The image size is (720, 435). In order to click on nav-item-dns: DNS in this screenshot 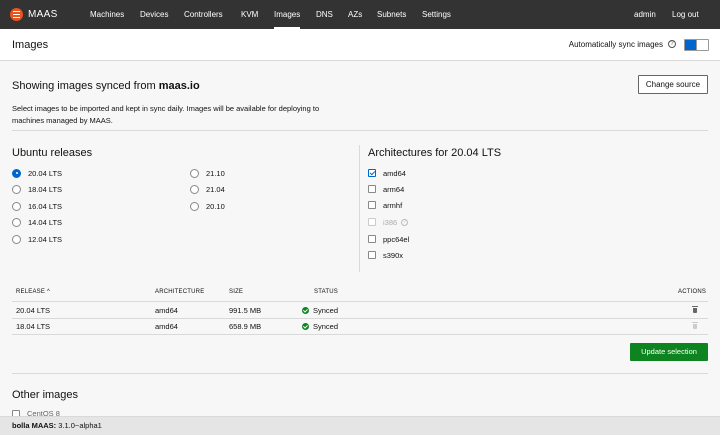, I will do `click(324, 14)`.